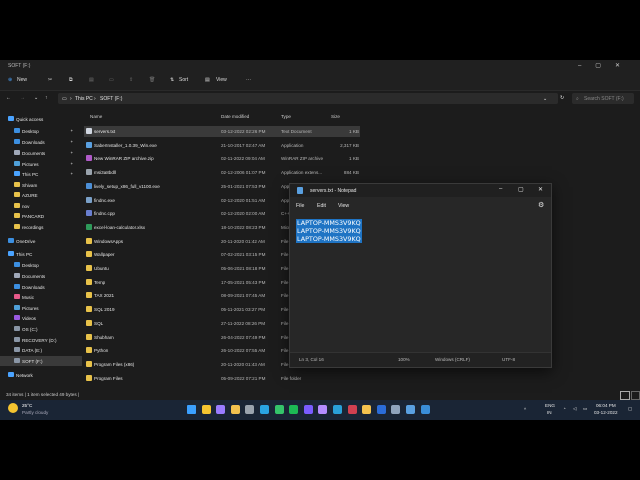  I want to click on new-button: New, so click(22, 80).